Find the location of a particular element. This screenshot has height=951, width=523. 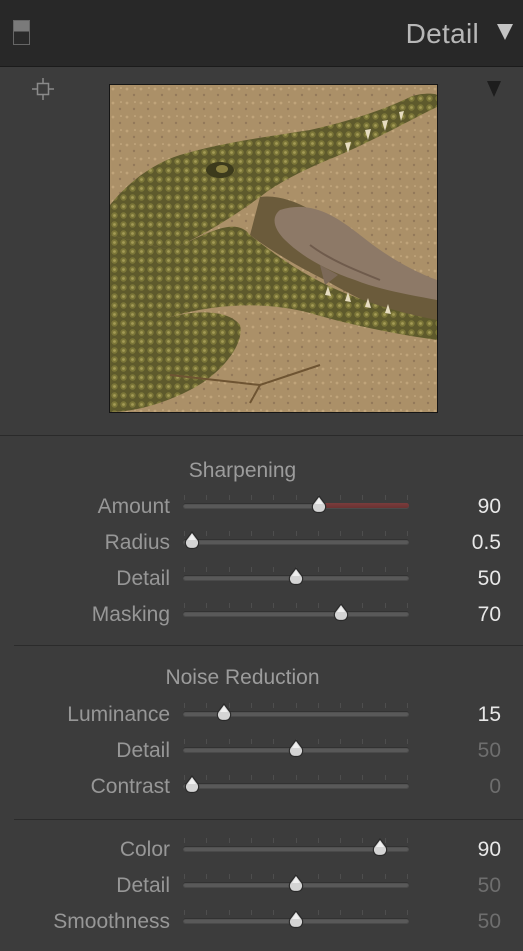

collapse-triangle-icon is located at coordinates (505, 32).